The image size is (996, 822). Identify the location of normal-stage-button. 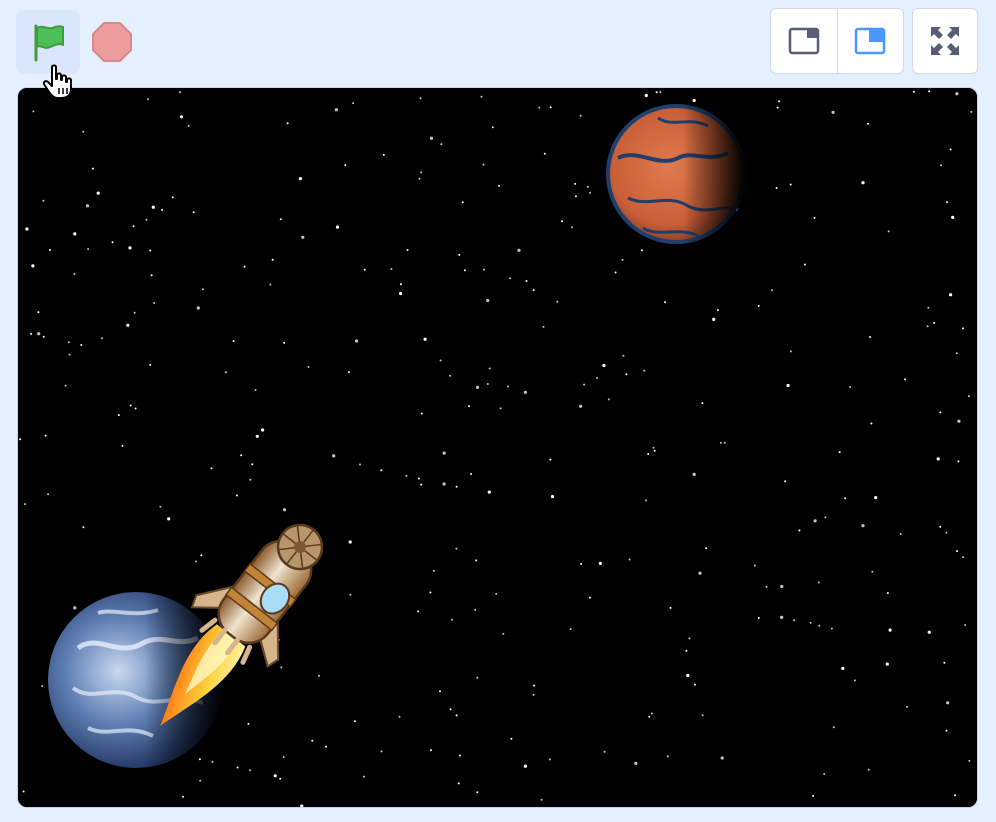
(870, 41).